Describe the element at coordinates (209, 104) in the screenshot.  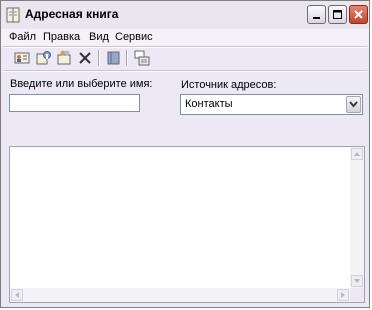
I see `source-selected-value: Контакты` at that location.